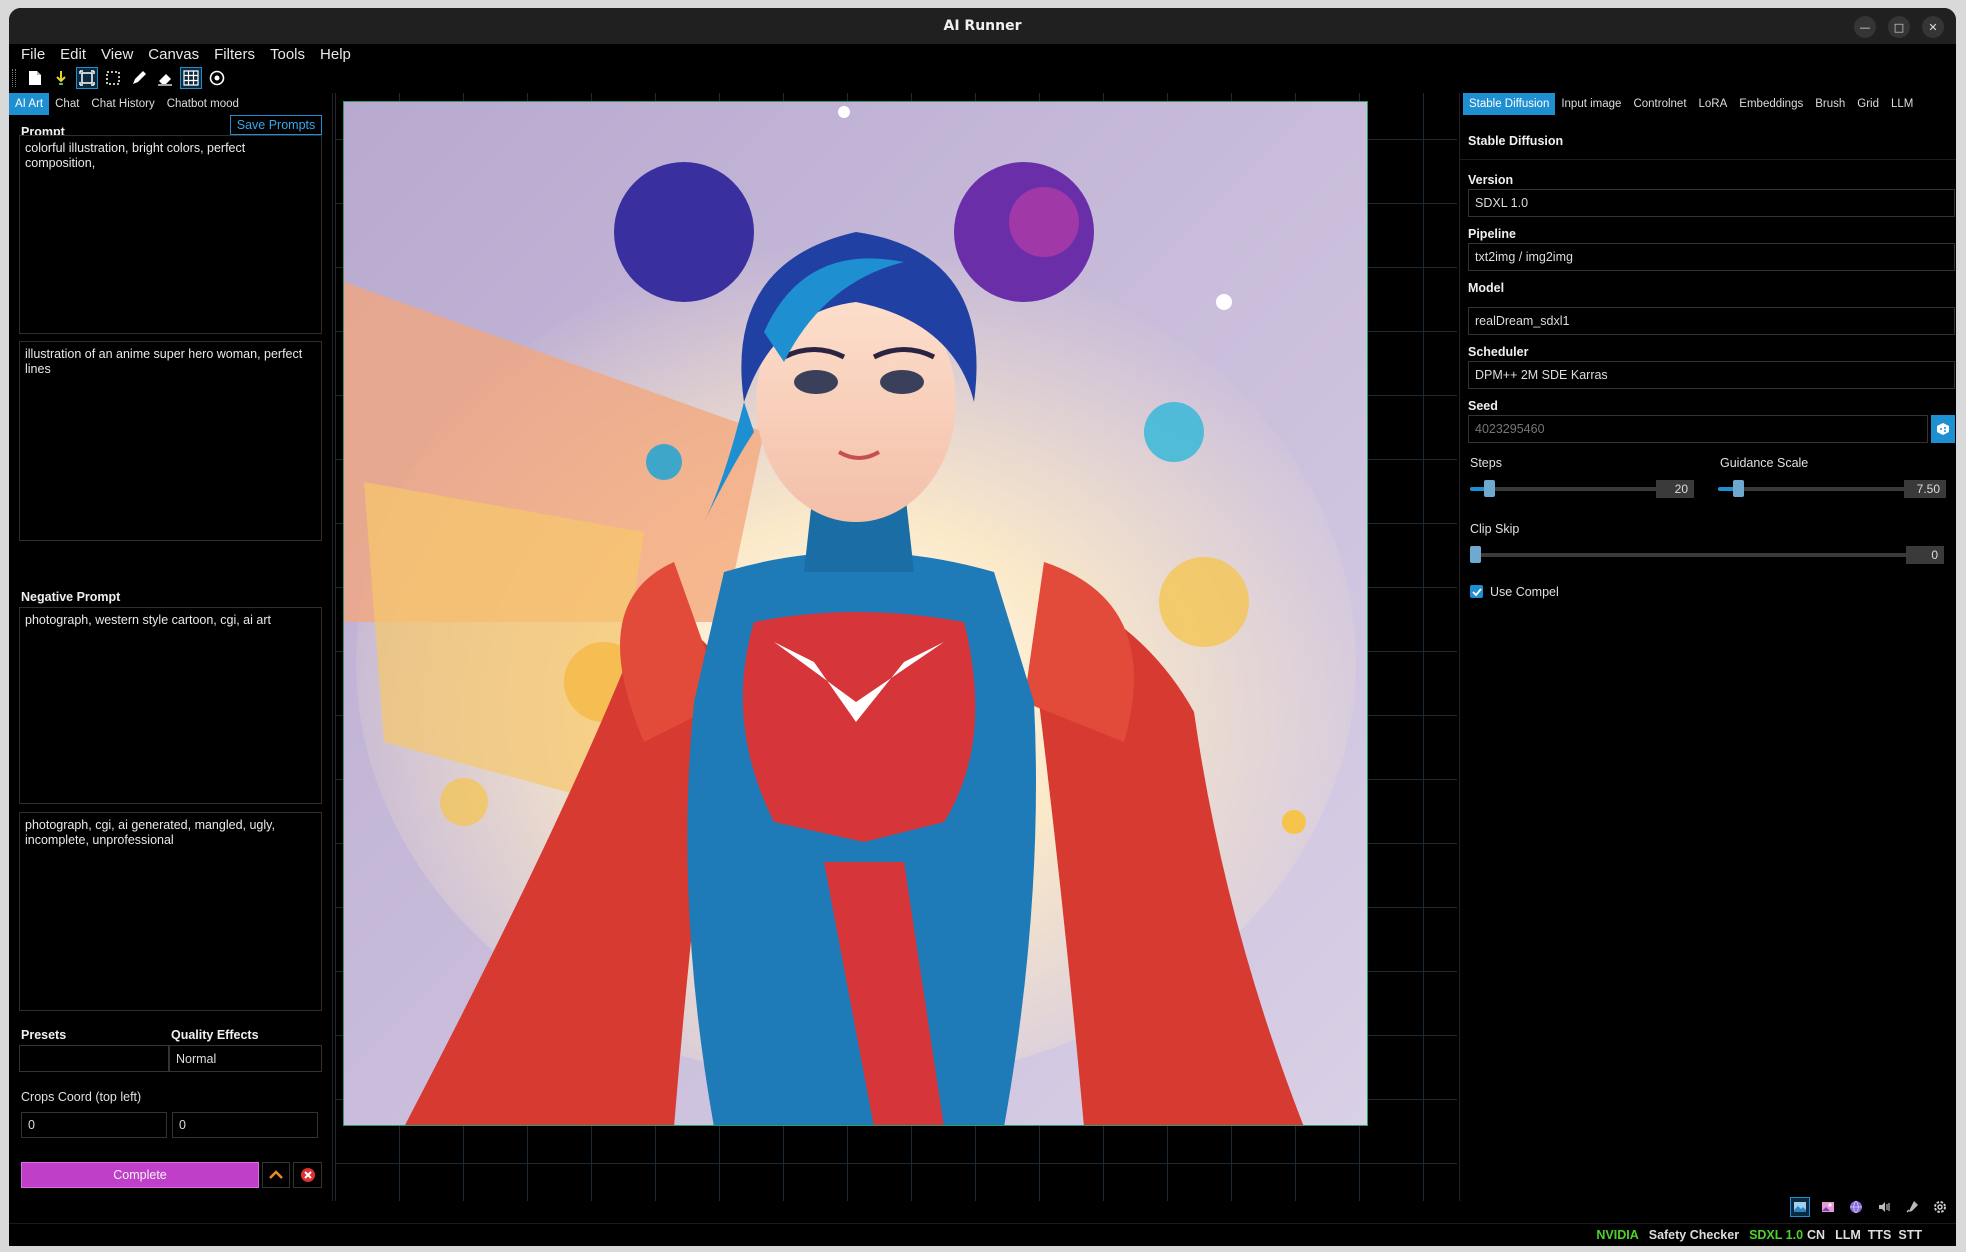 The height and width of the screenshot is (1252, 1966). I want to click on presets-select, so click(94, 1058).